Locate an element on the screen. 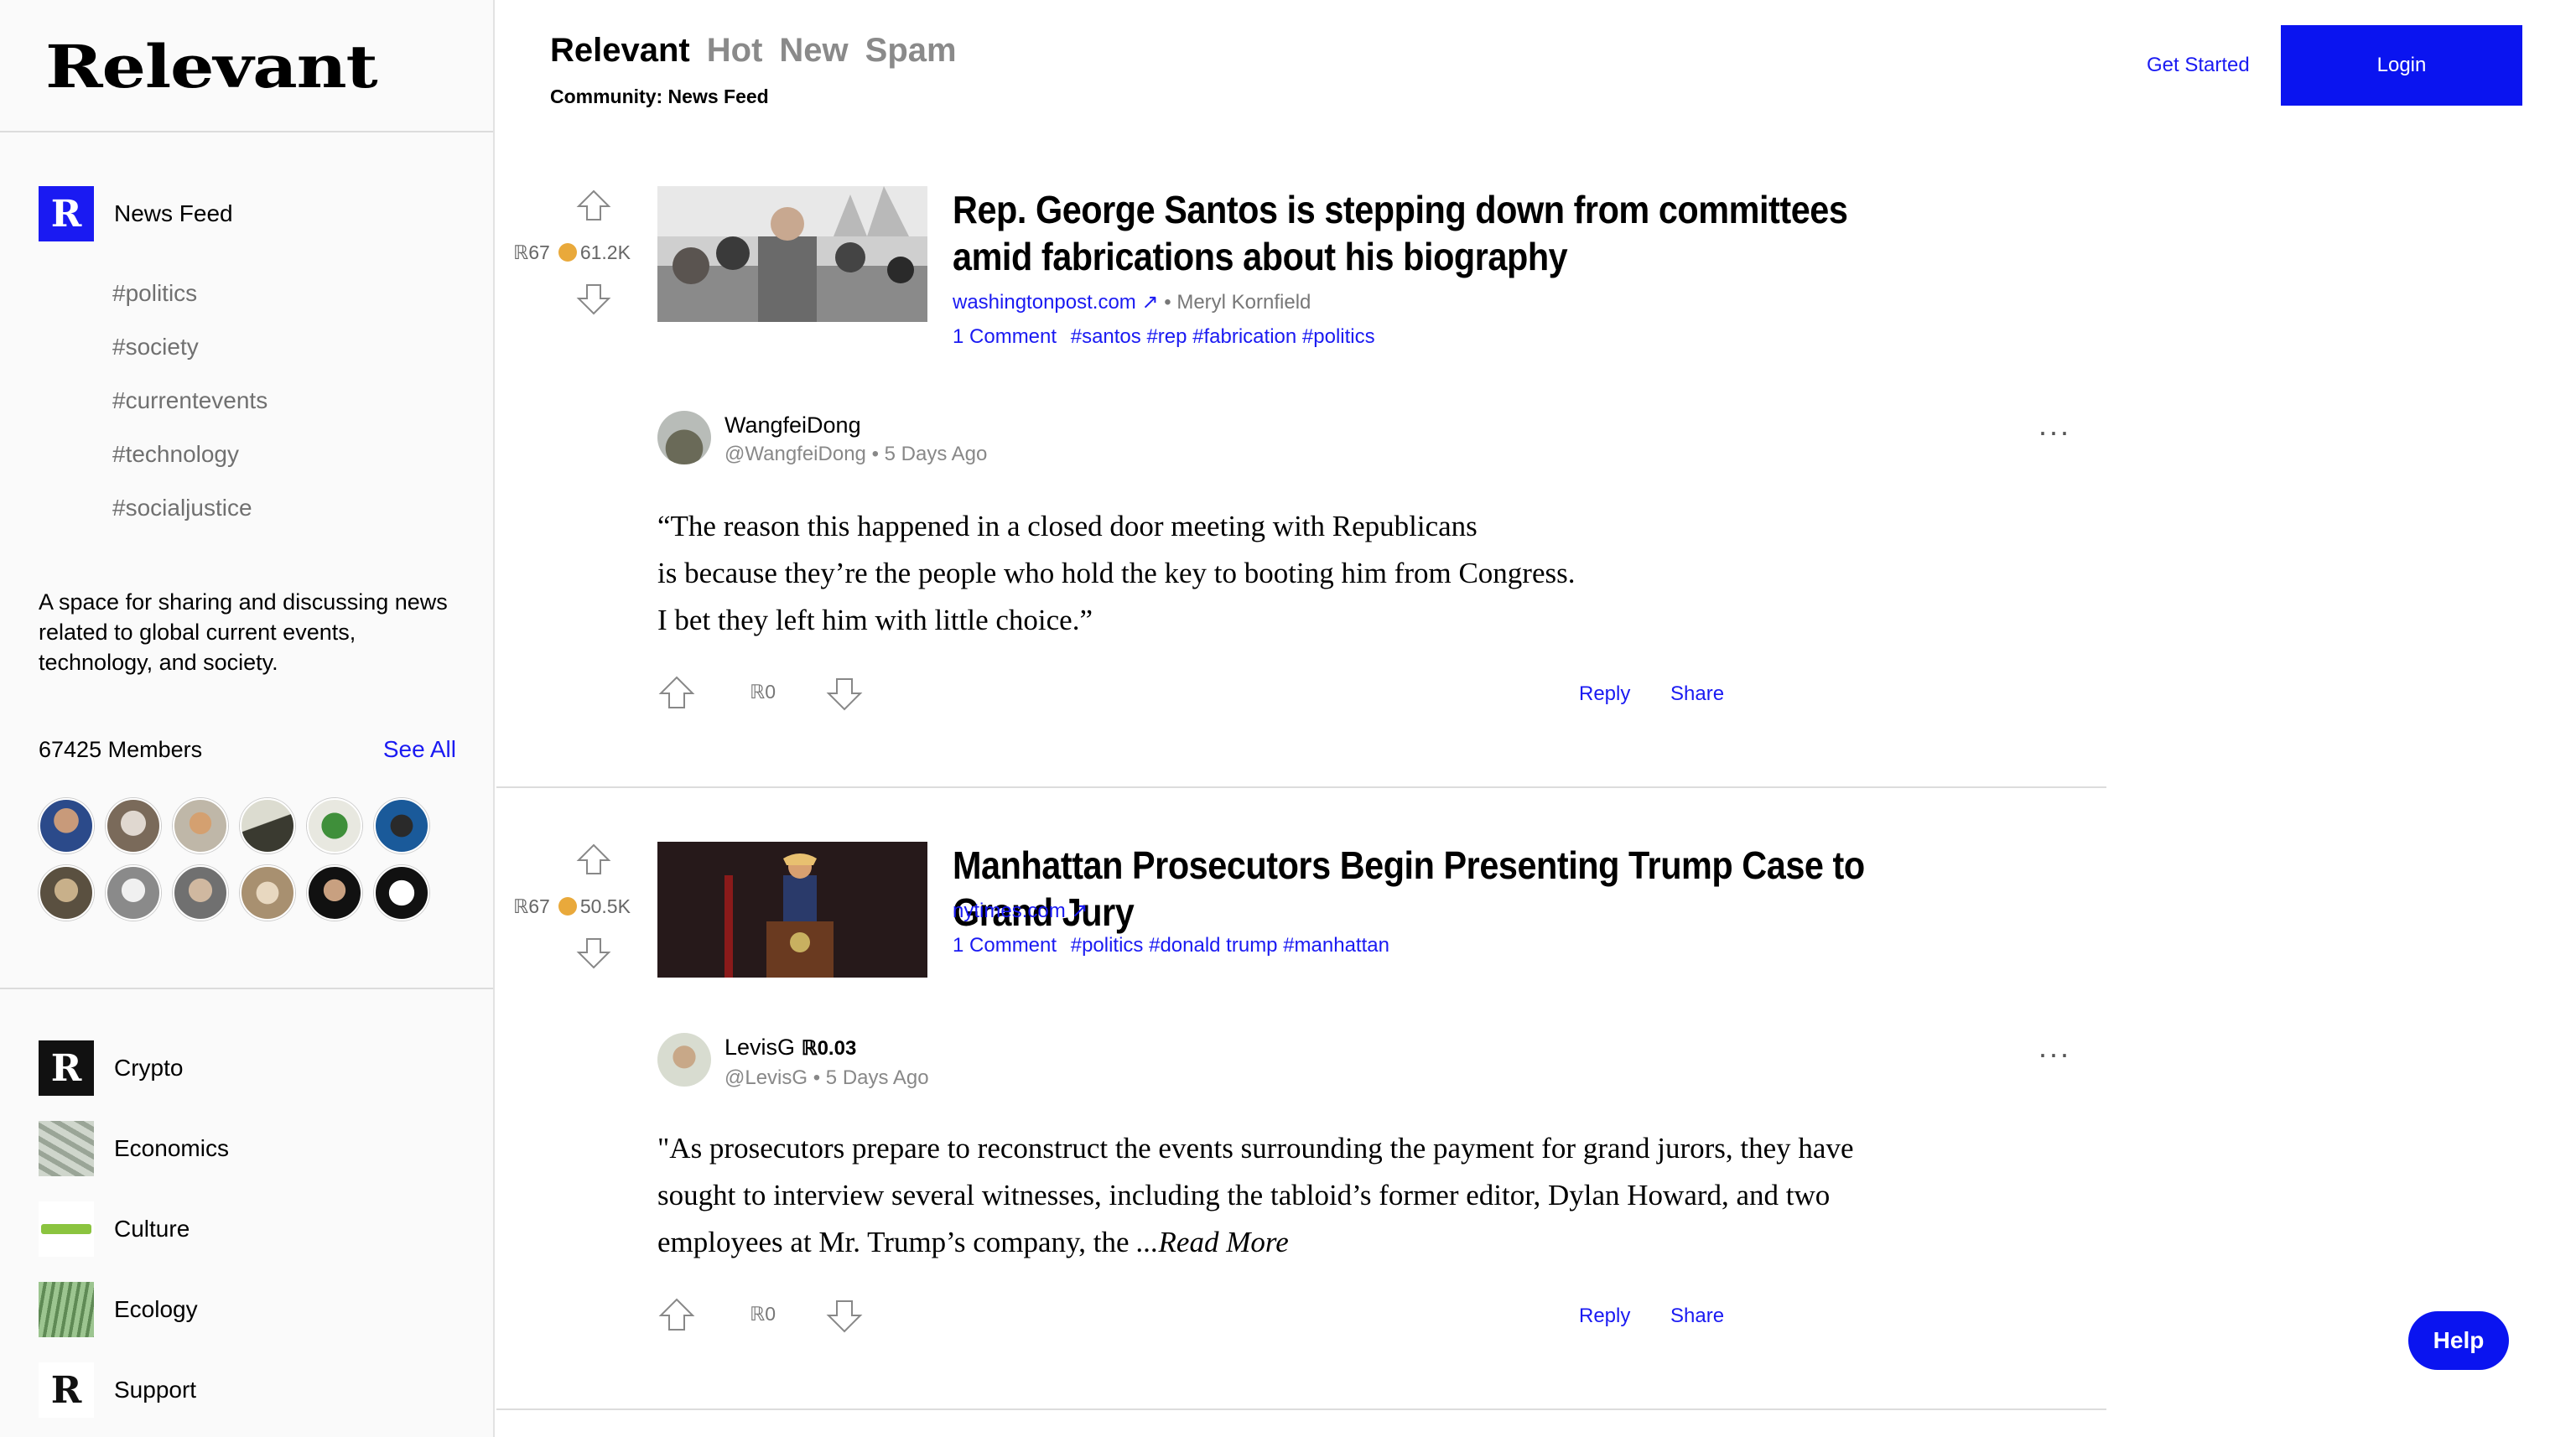 This screenshot has width=2576, height=1437. community-label: Crypto is located at coordinates (149, 1068).